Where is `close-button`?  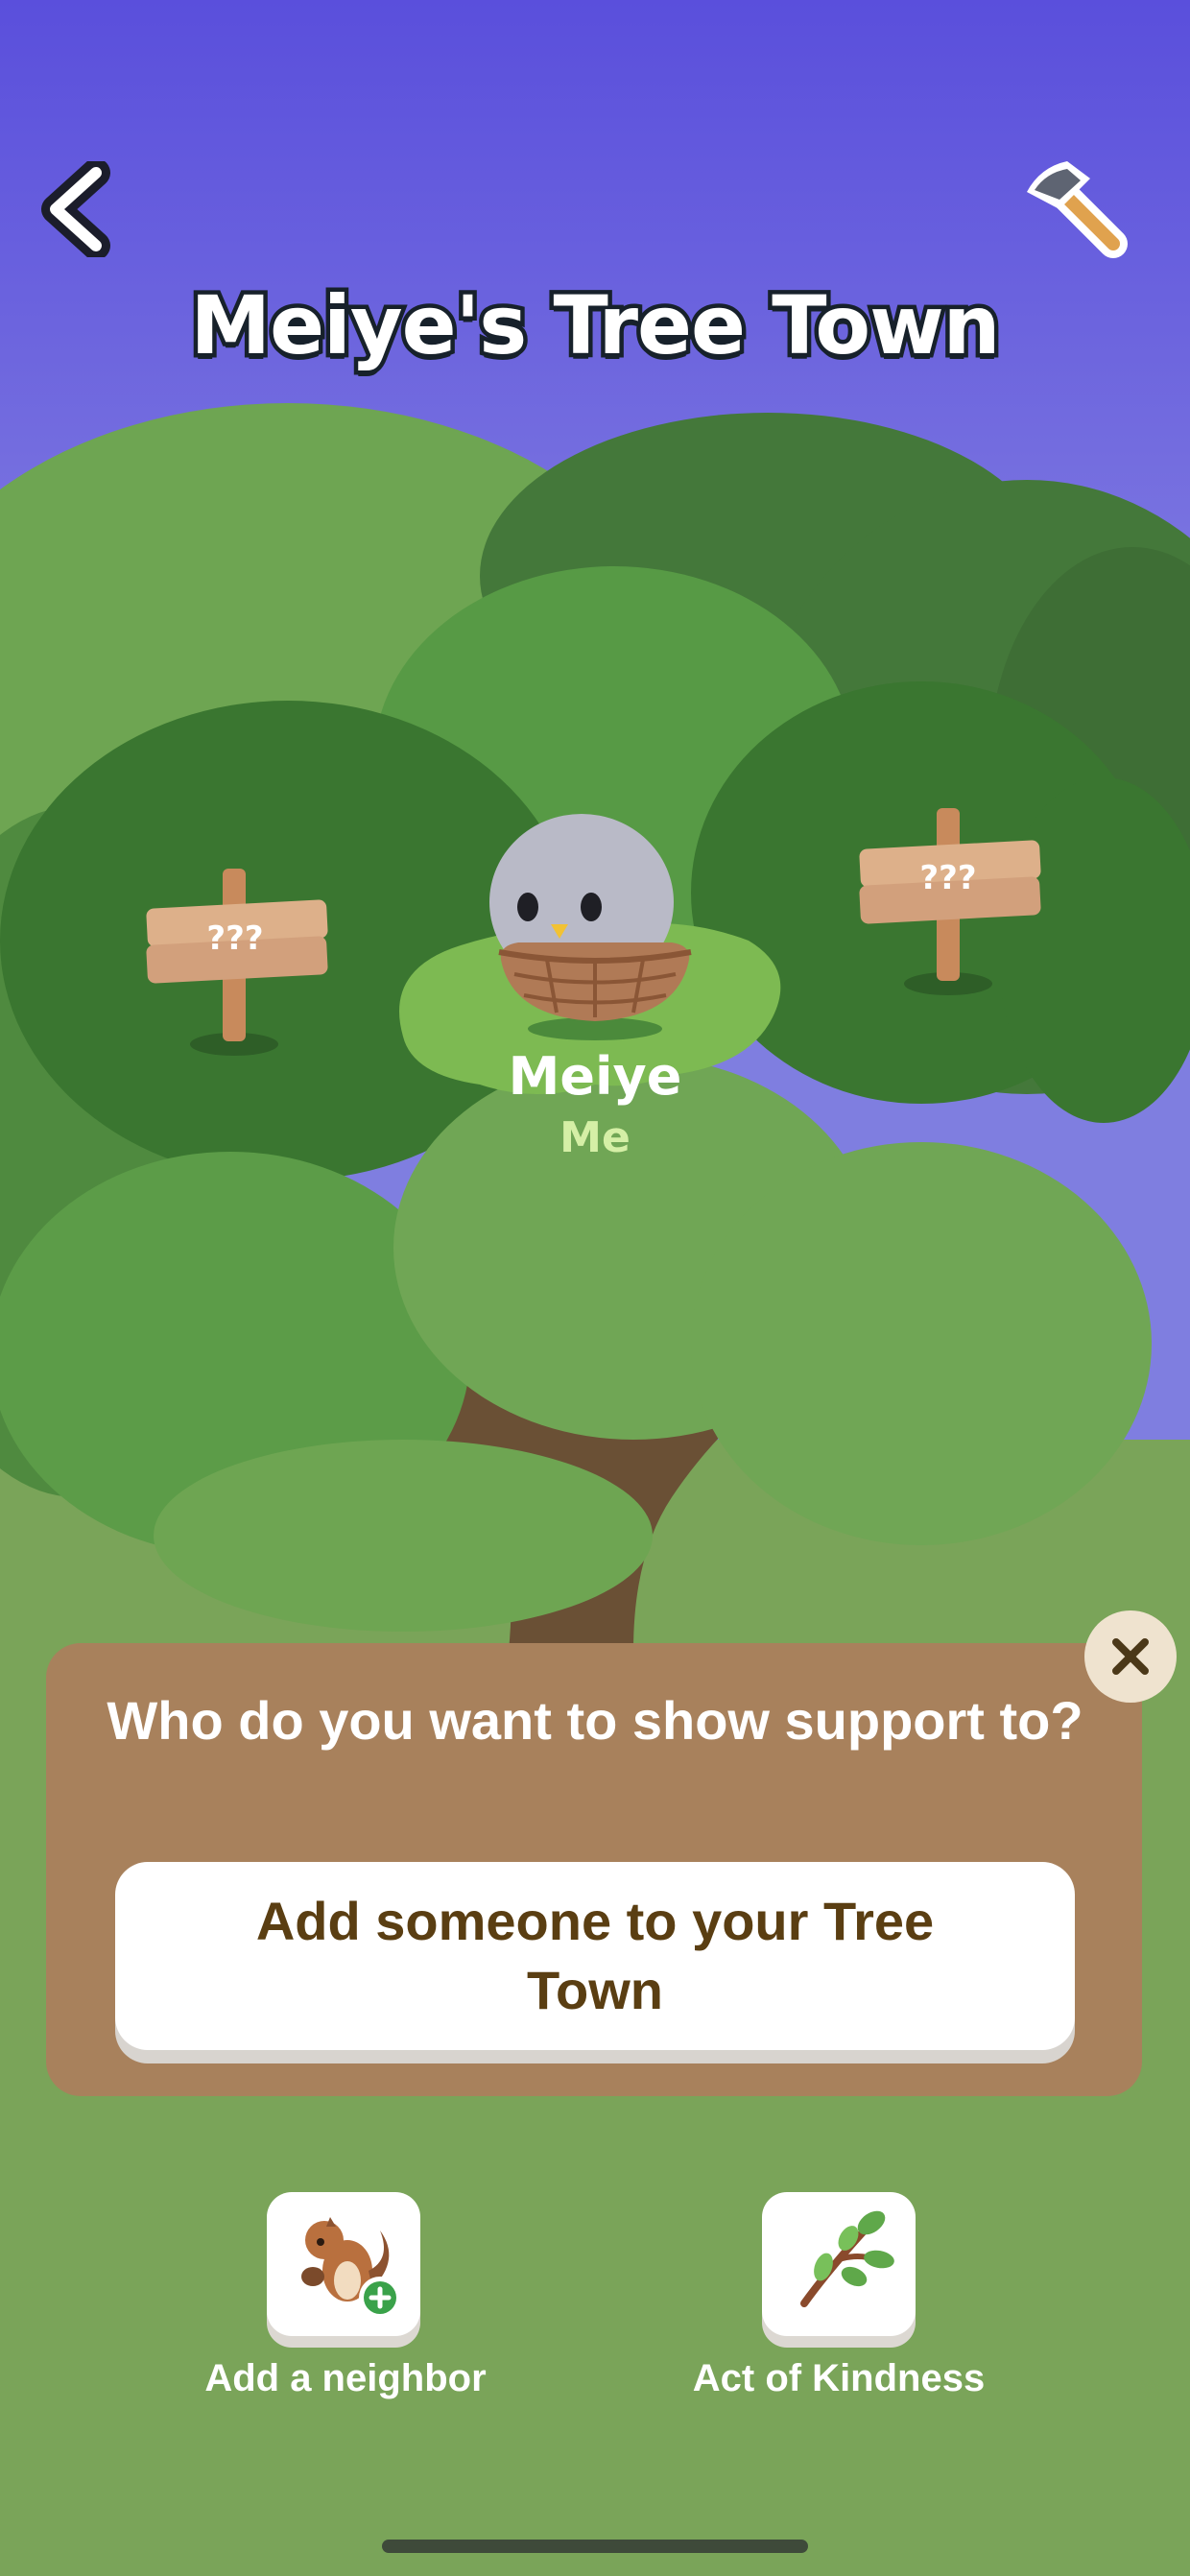
close-button is located at coordinates (1130, 1656).